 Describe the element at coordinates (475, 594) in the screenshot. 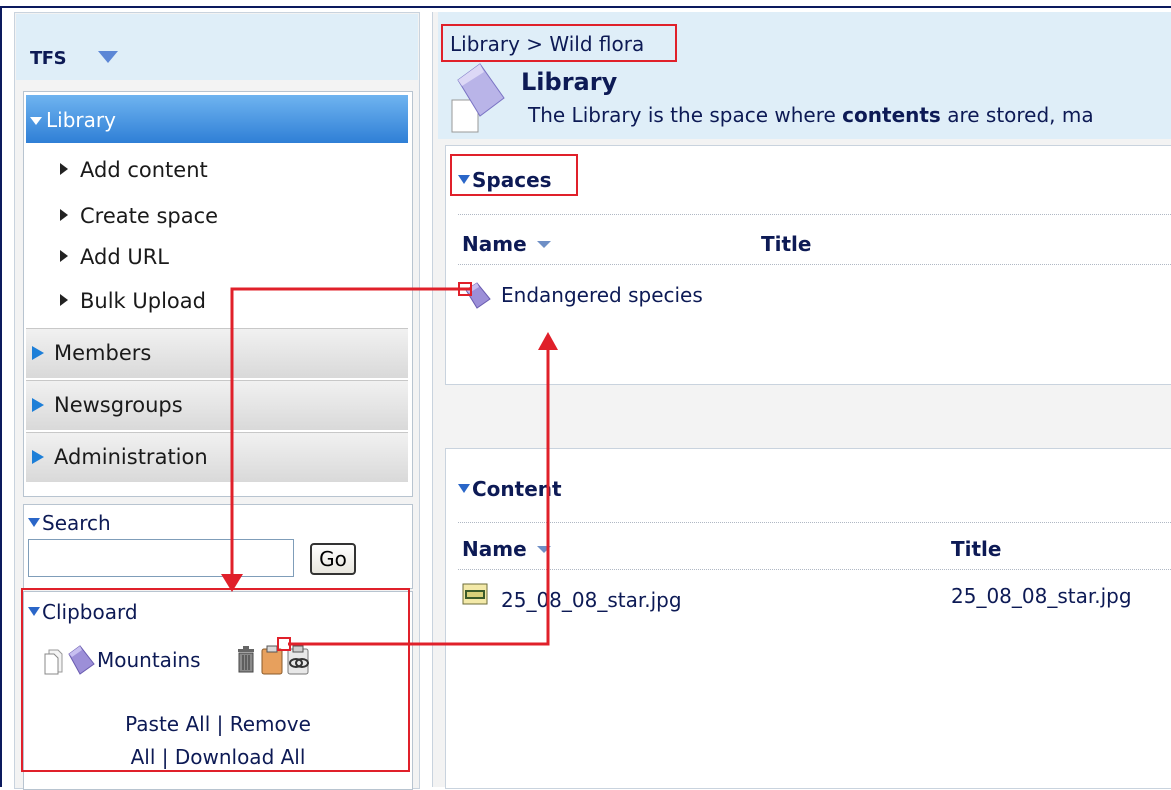

I see `jpg-file-icon` at that location.